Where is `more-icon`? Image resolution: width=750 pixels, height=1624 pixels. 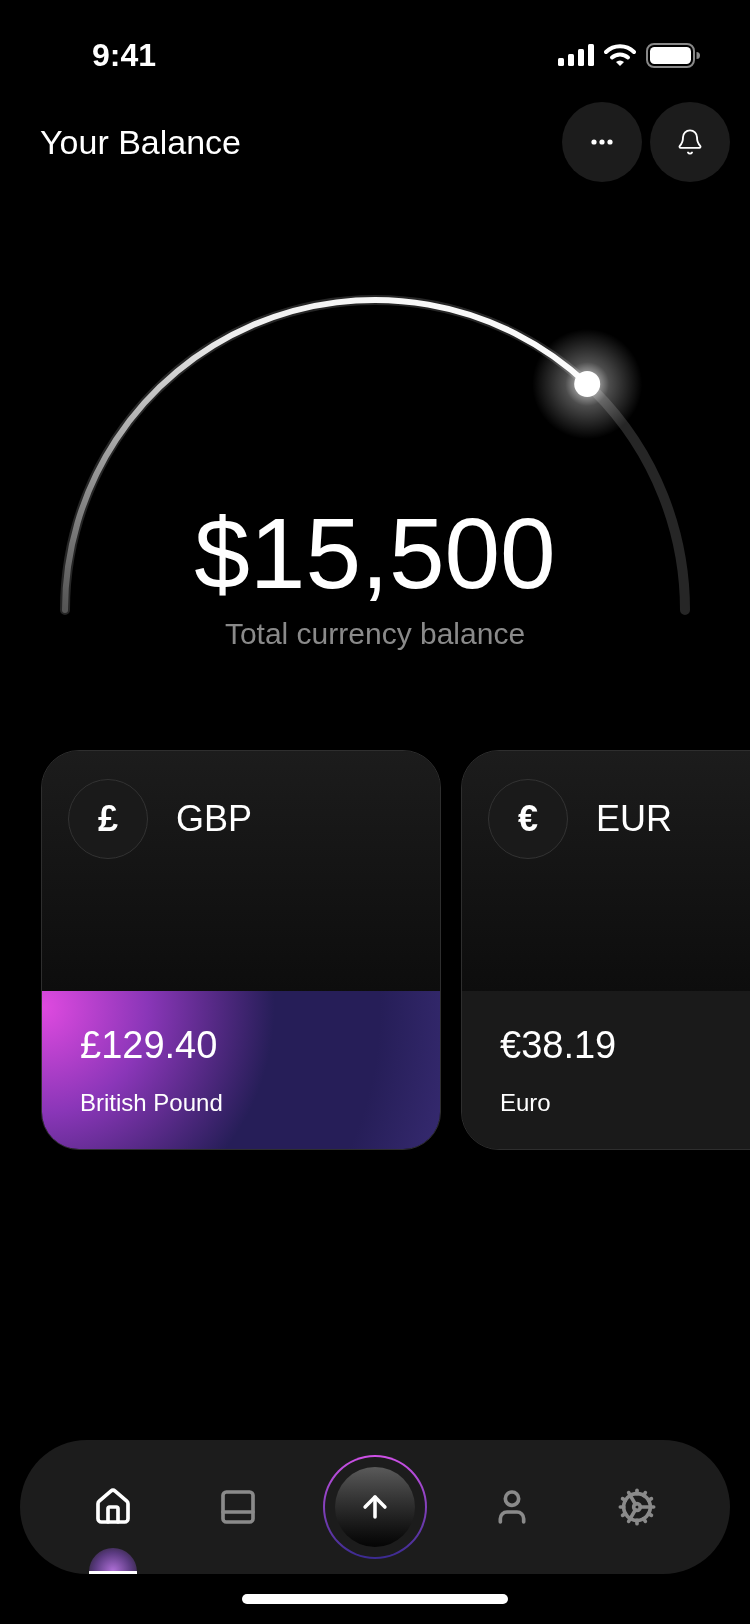 more-icon is located at coordinates (602, 142).